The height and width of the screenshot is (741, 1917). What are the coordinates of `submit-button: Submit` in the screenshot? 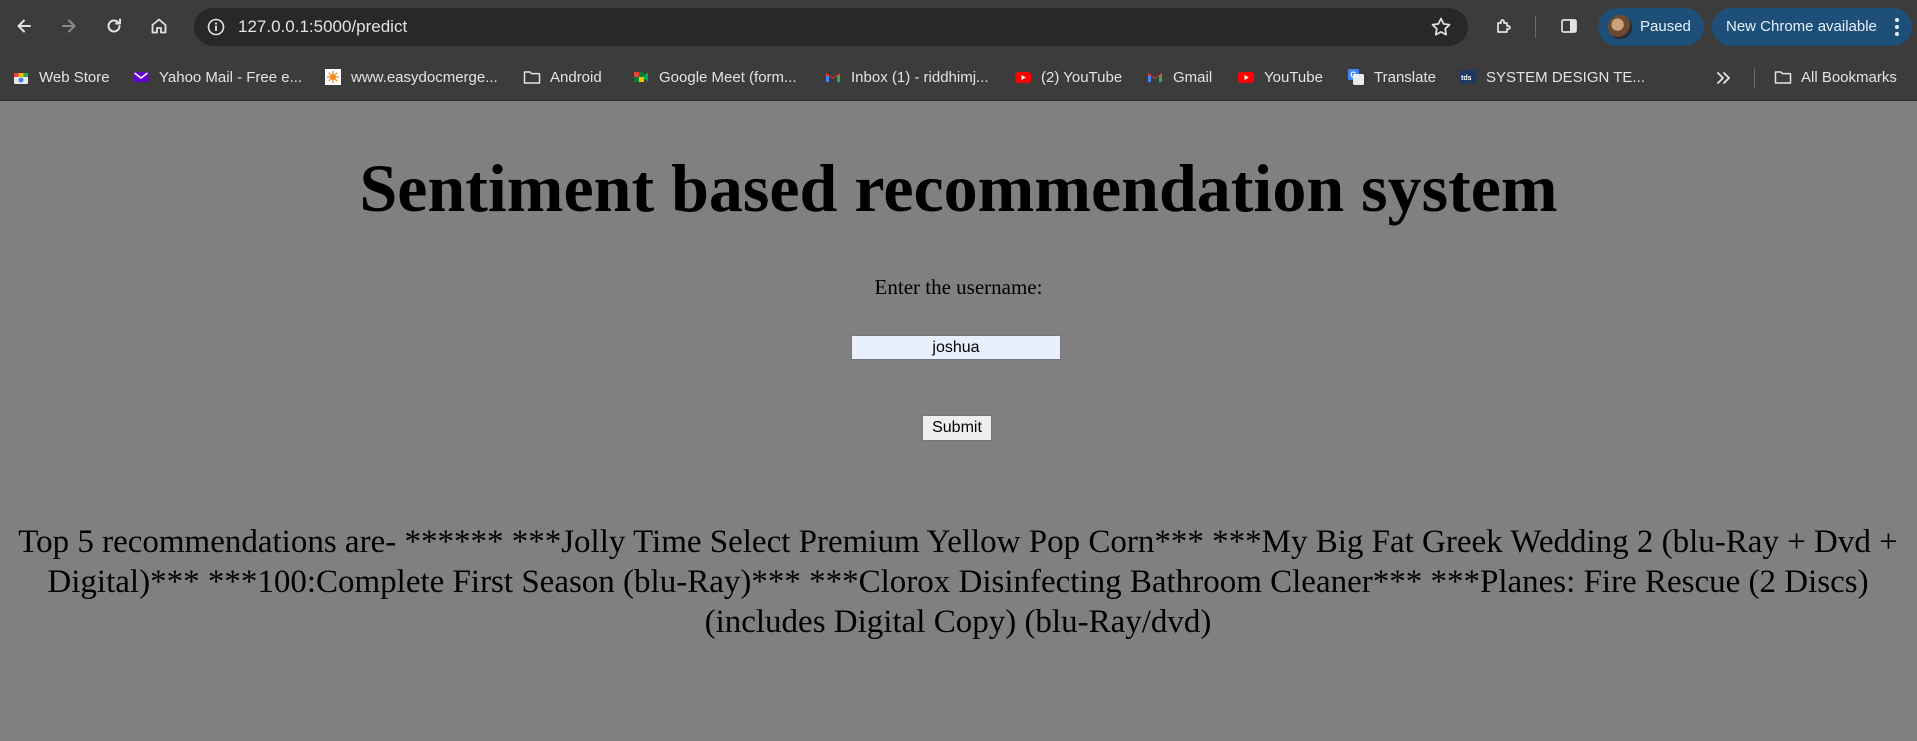 It's located at (957, 428).